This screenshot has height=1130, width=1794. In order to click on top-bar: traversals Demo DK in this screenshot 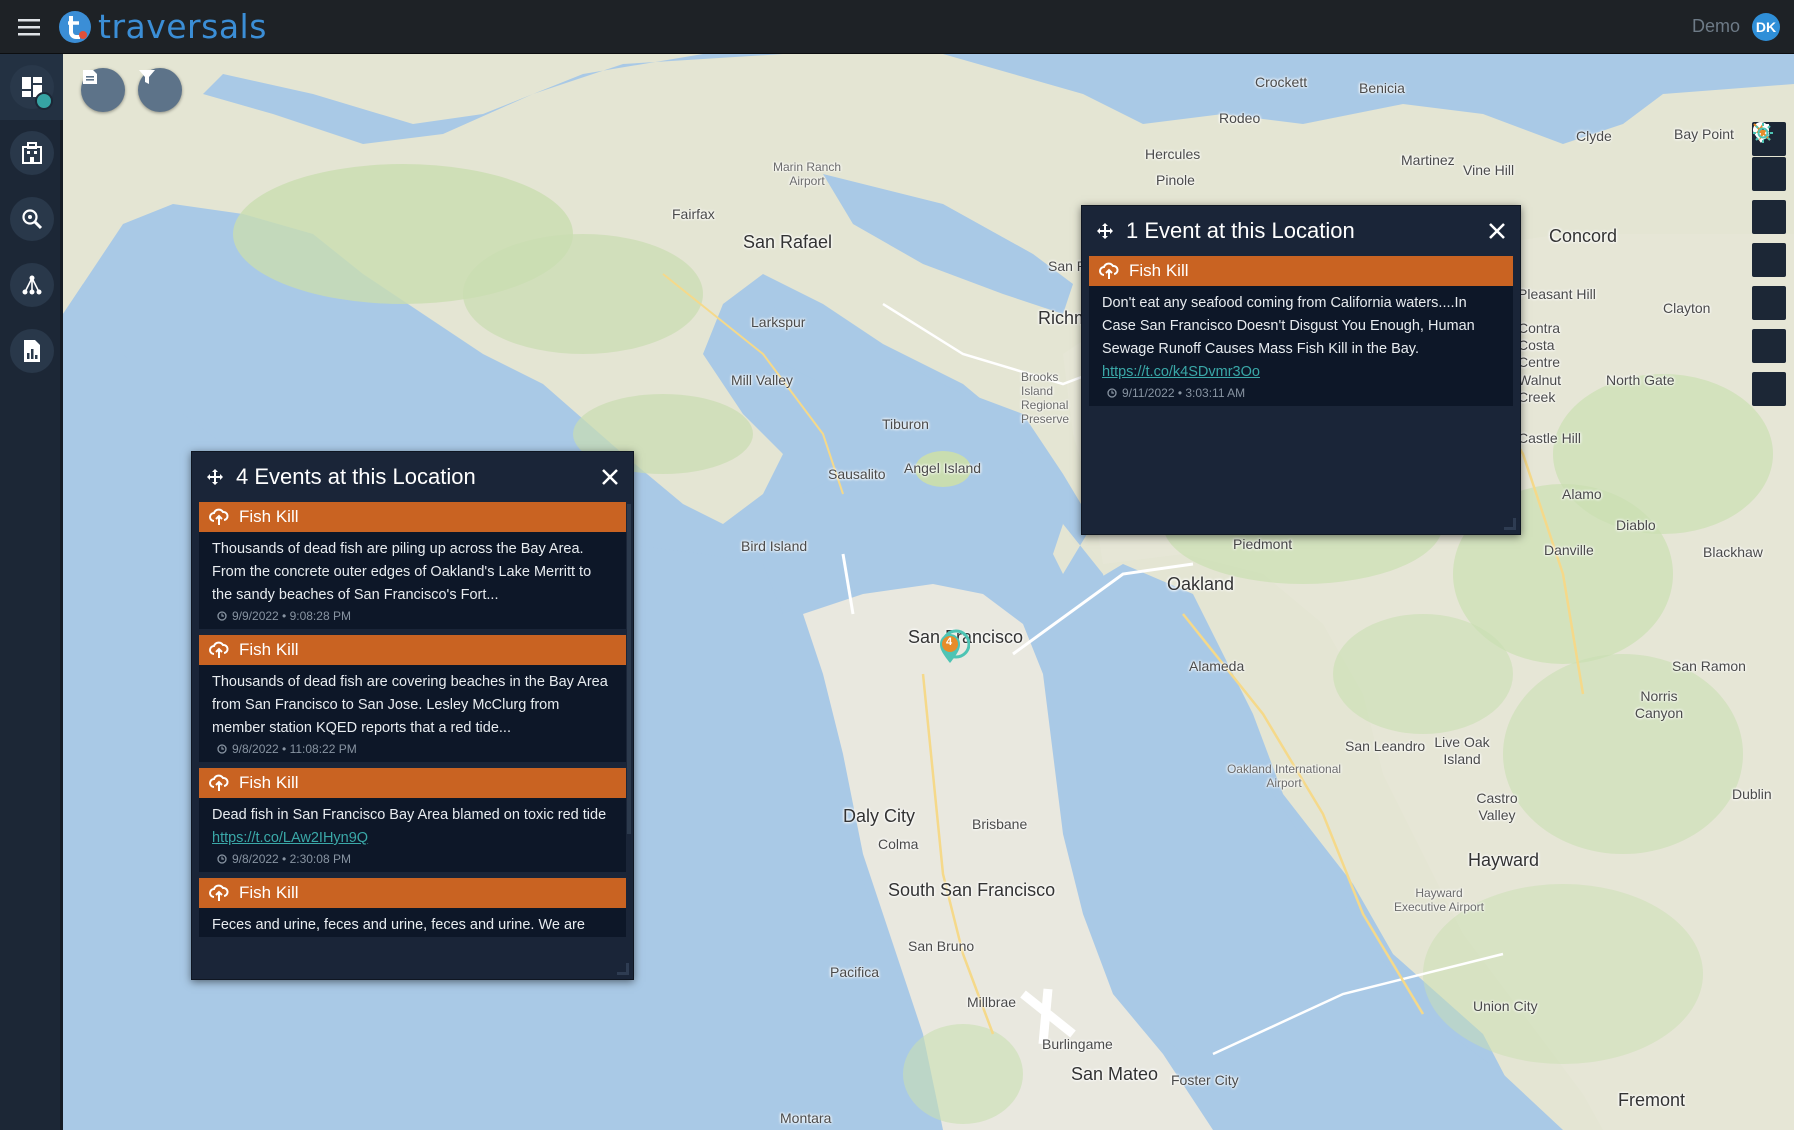, I will do `click(897, 27)`.